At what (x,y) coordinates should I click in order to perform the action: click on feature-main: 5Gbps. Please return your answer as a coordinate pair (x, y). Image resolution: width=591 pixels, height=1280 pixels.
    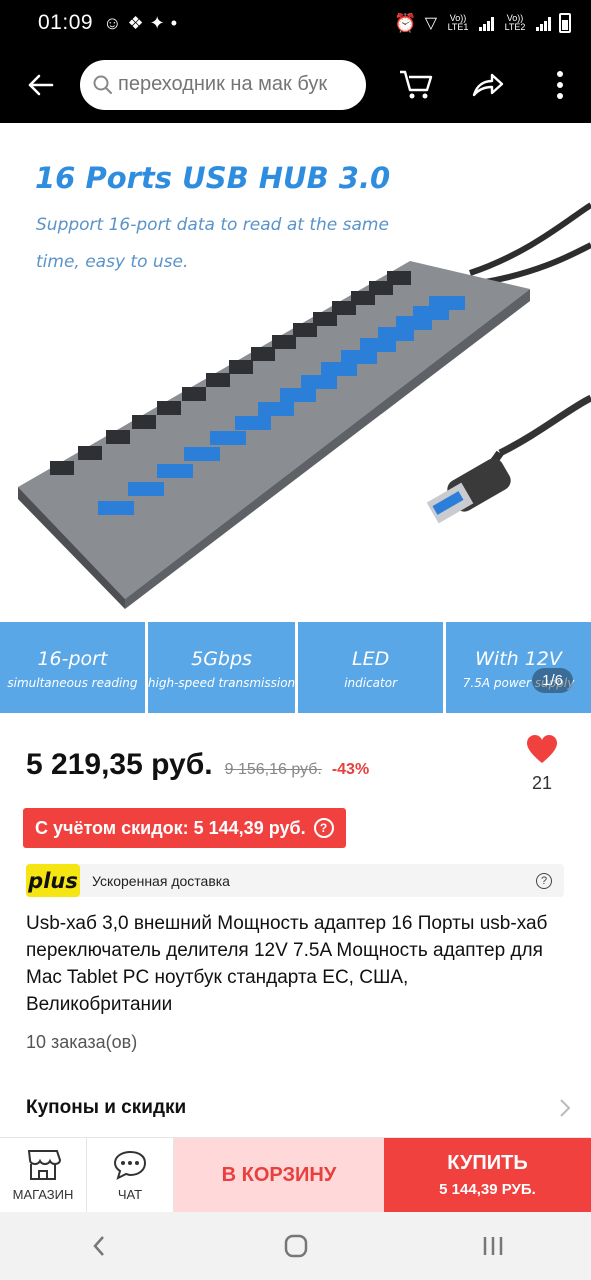
    Looking at the image, I should click on (221, 659).